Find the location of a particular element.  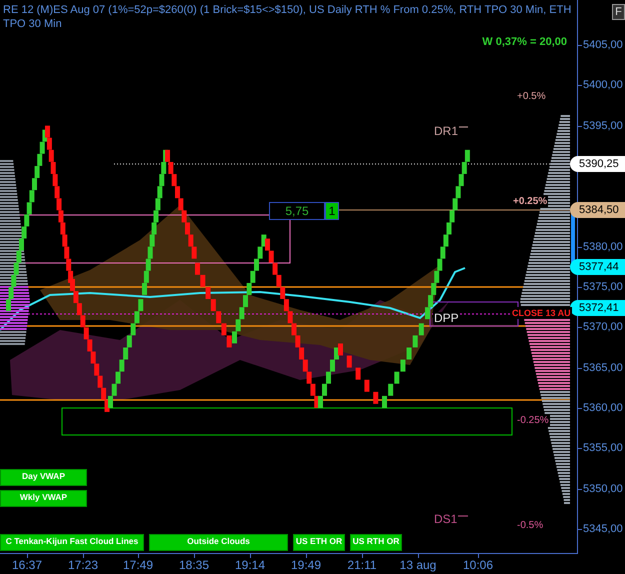

indicator-toggle-button: C Tenkan-Kijun Fast Cloud Lines is located at coordinates (72, 542).